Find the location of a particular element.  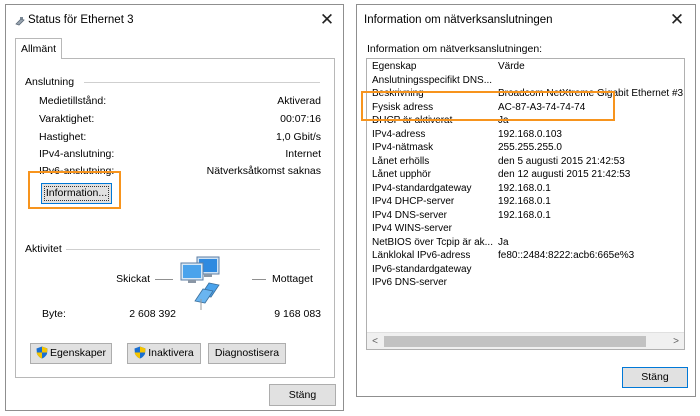

media-state-label: Medietillstånd: is located at coordinates (73, 101).